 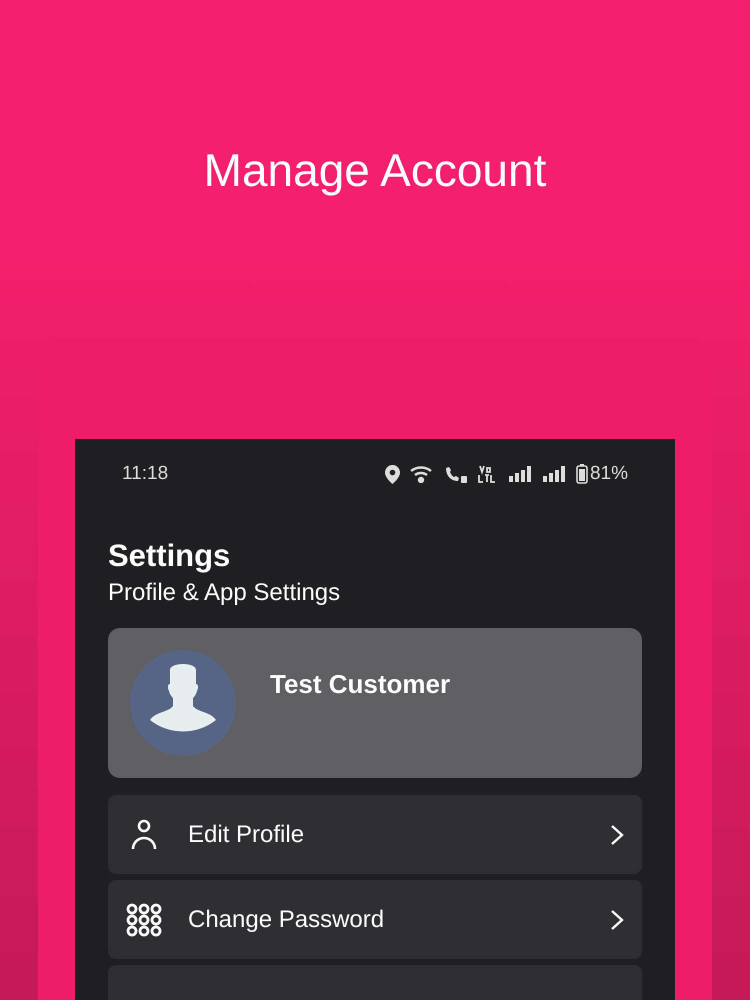 I want to click on menu-item: Change Password, so click(x=375, y=919).